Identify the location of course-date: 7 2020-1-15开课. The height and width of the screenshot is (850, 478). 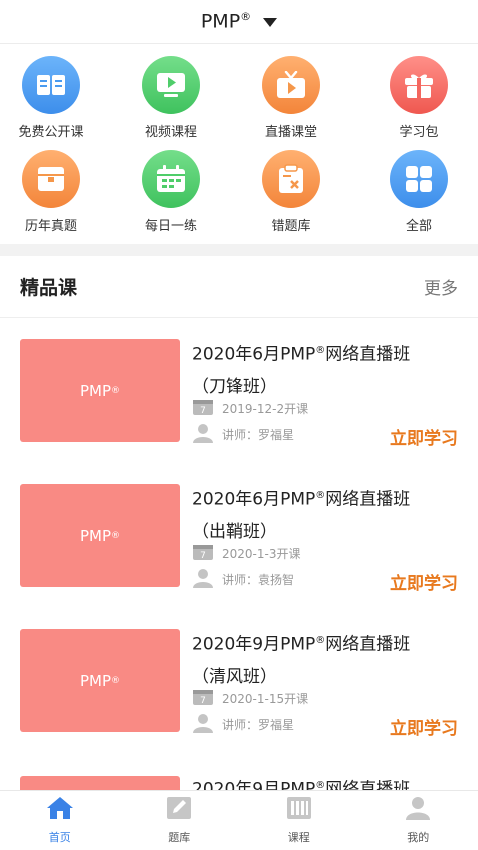
(250, 698).